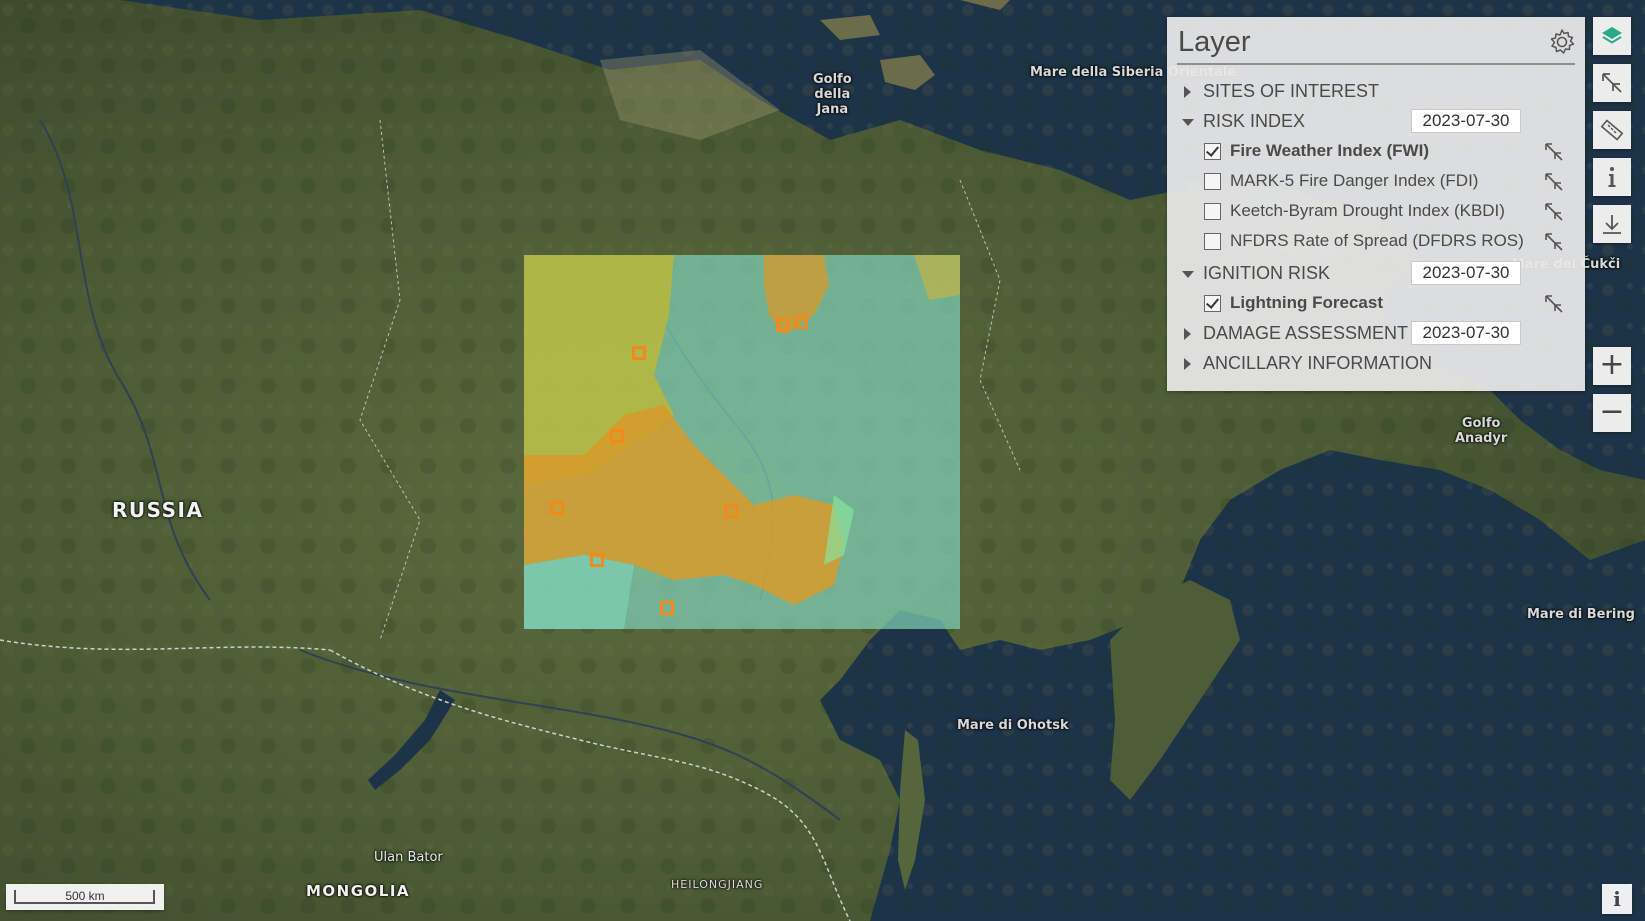 Image resolution: width=1645 pixels, height=921 pixels. Describe the element at coordinates (717, 884) in the screenshot. I see `label-heilongjiang: HEILONGJIANG` at that location.